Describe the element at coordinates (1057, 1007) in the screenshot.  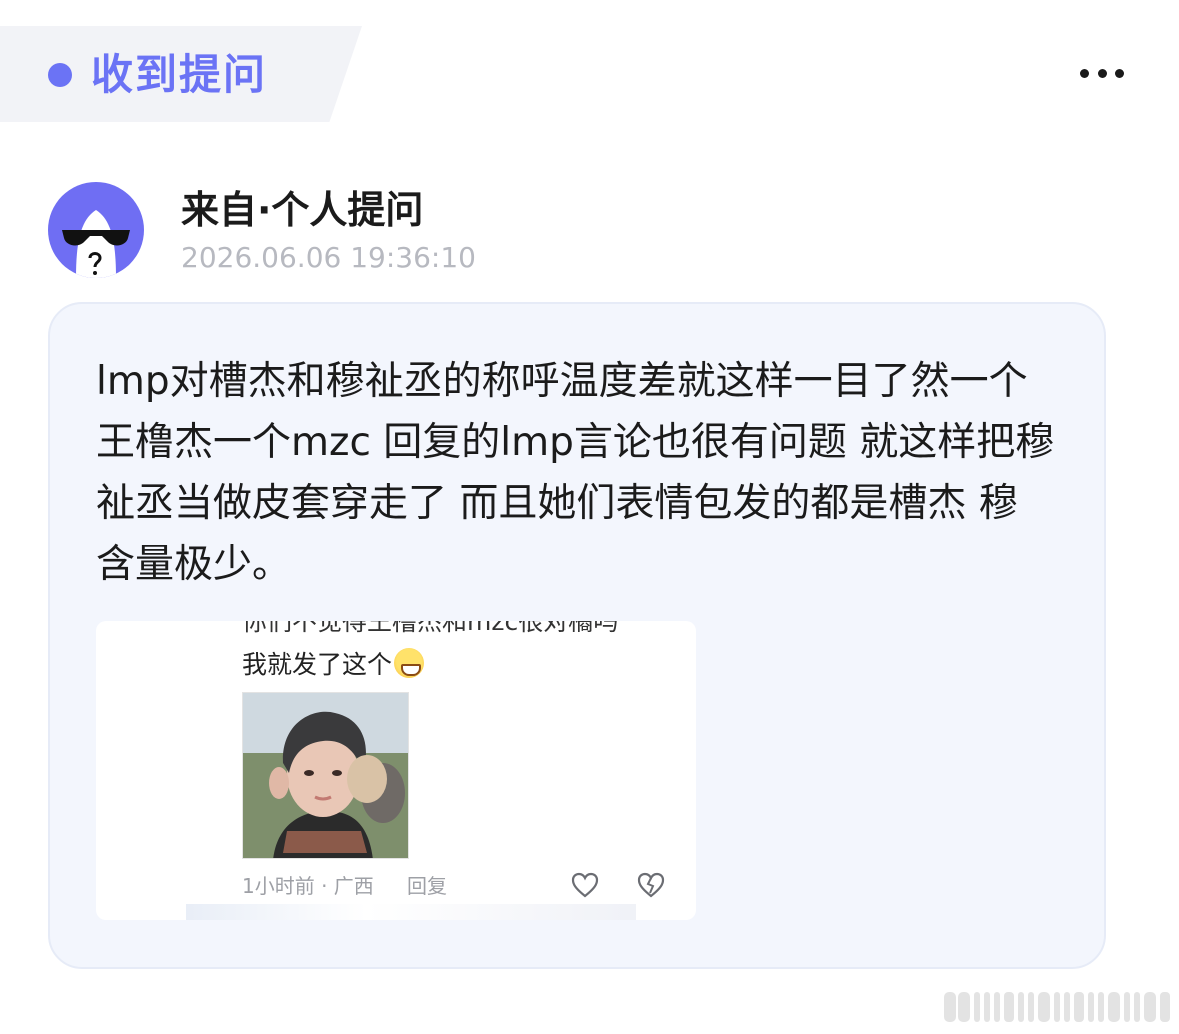
I see `watermark-barcode` at that location.